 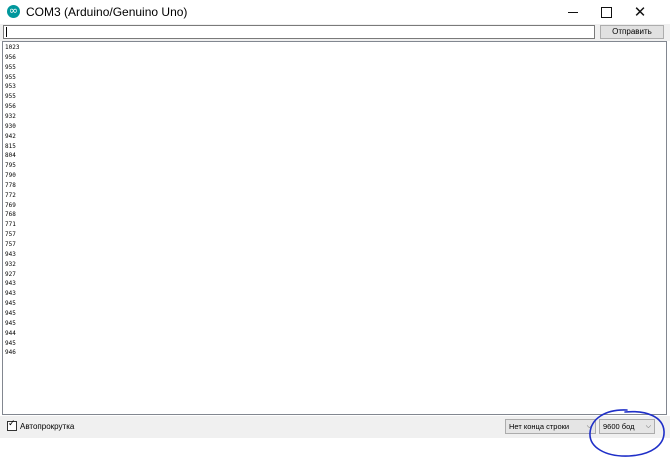 I want to click on text-caret, so click(x=6, y=32).